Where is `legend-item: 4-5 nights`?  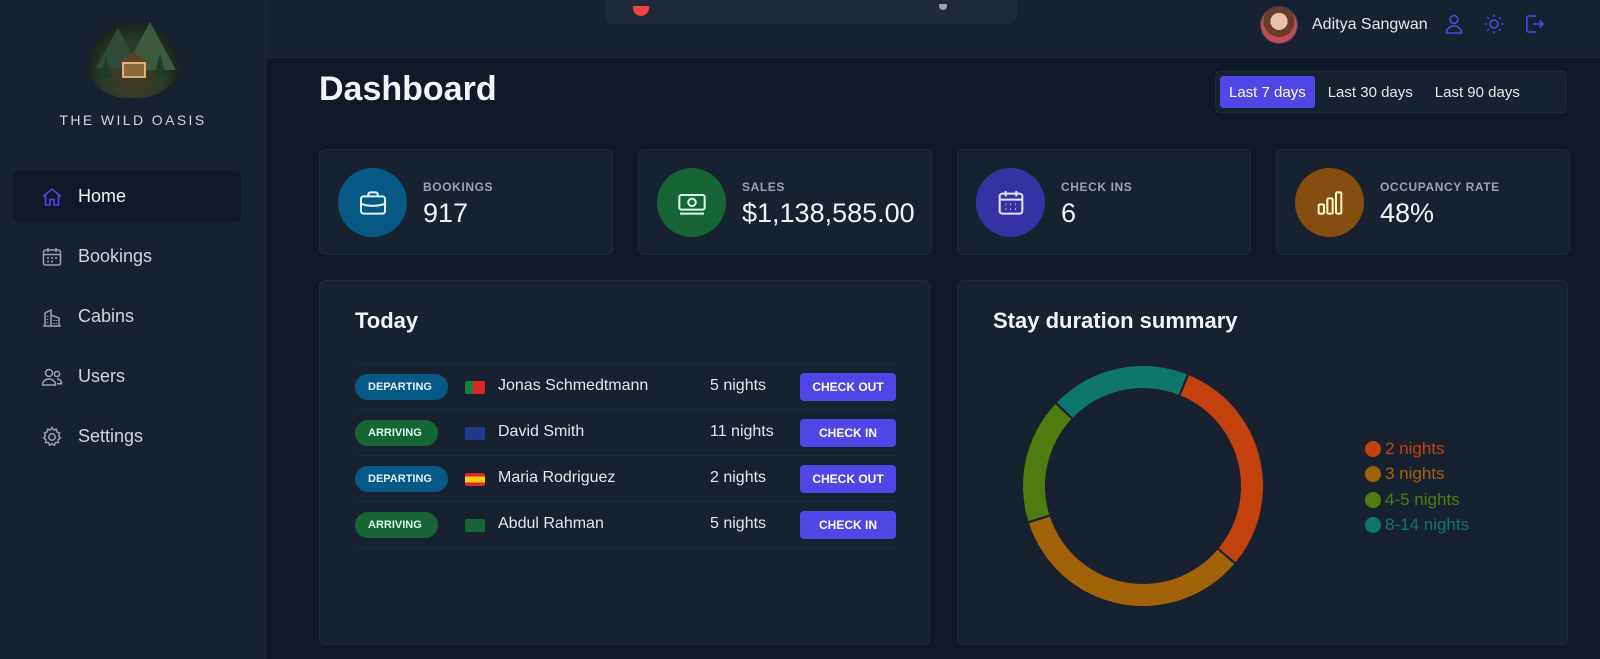
legend-item: 4-5 nights is located at coordinates (1417, 500).